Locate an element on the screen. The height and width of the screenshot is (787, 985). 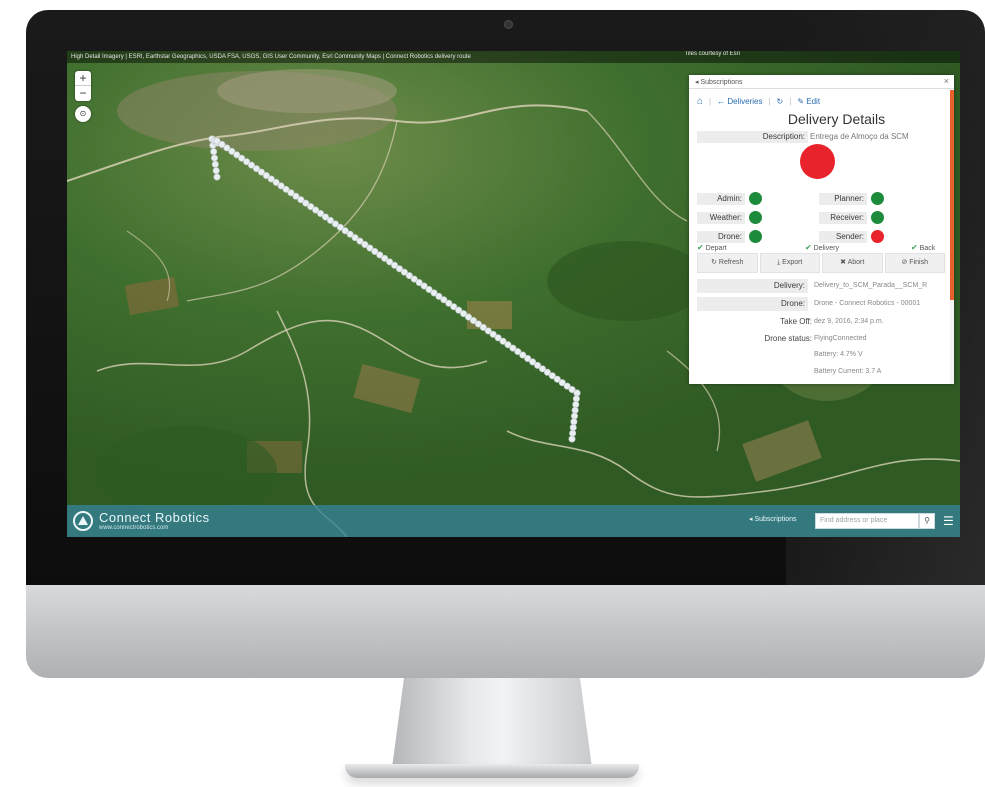
delivery-status-indicator is located at coordinates (817, 161).